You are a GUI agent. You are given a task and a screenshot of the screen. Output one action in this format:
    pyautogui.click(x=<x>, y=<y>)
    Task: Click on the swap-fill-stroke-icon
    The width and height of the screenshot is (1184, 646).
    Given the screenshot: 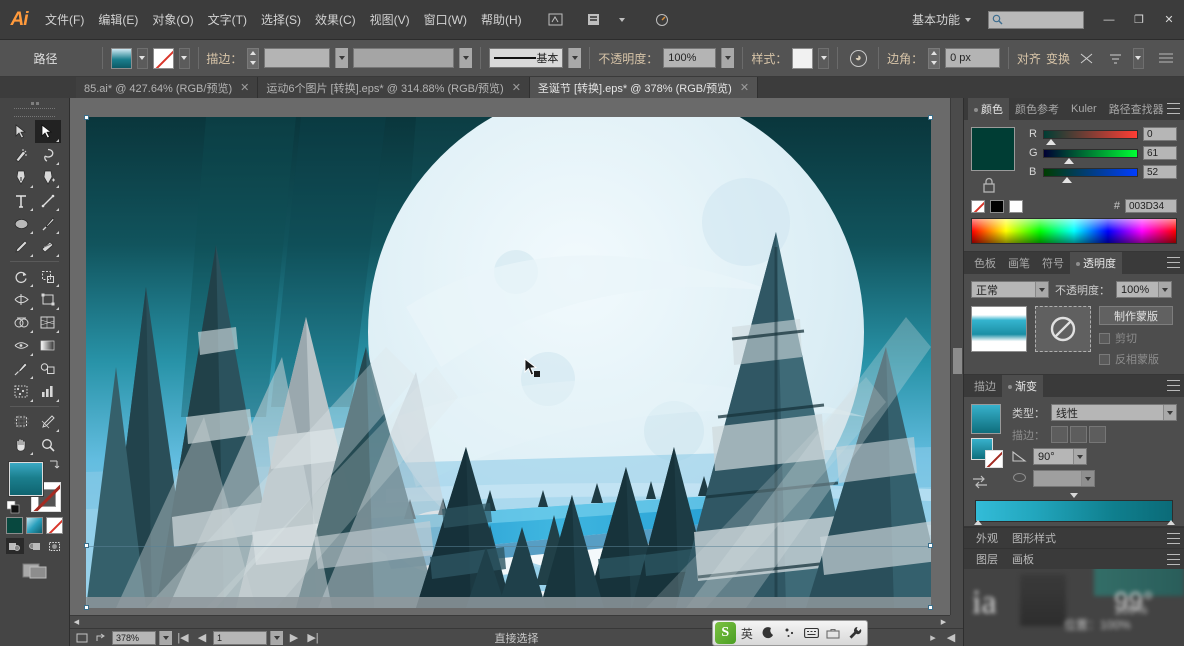 What is the action you would take?
    pyautogui.click(x=54, y=466)
    